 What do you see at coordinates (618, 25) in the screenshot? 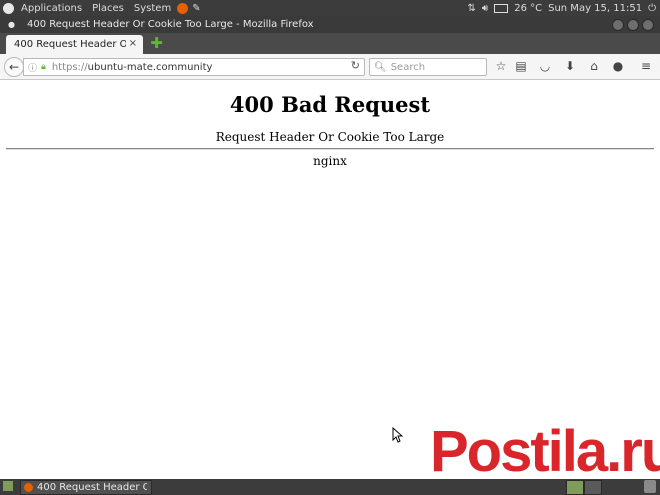
I see `minimize-button` at bounding box center [618, 25].